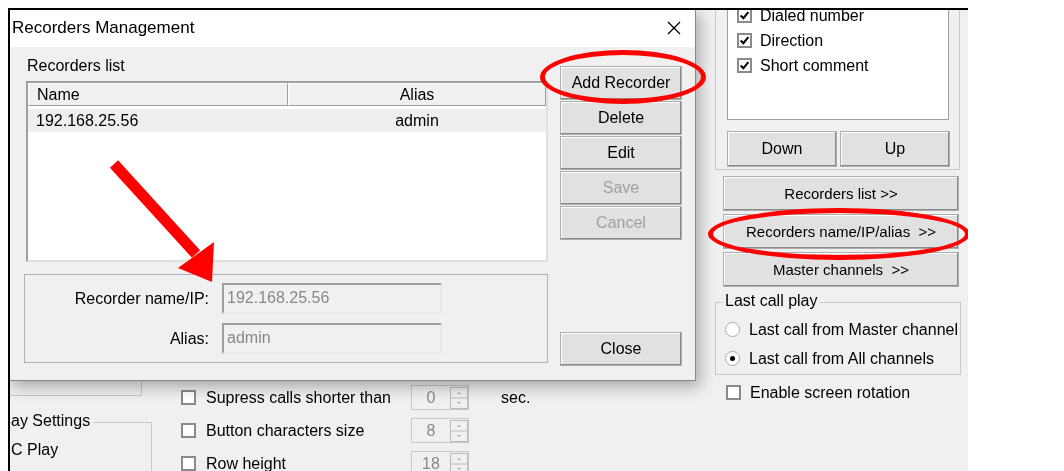 Image resolution: width=1064 pixels, height=471 pixels. I want to click on group-title: Last call play, so click(771, 301).